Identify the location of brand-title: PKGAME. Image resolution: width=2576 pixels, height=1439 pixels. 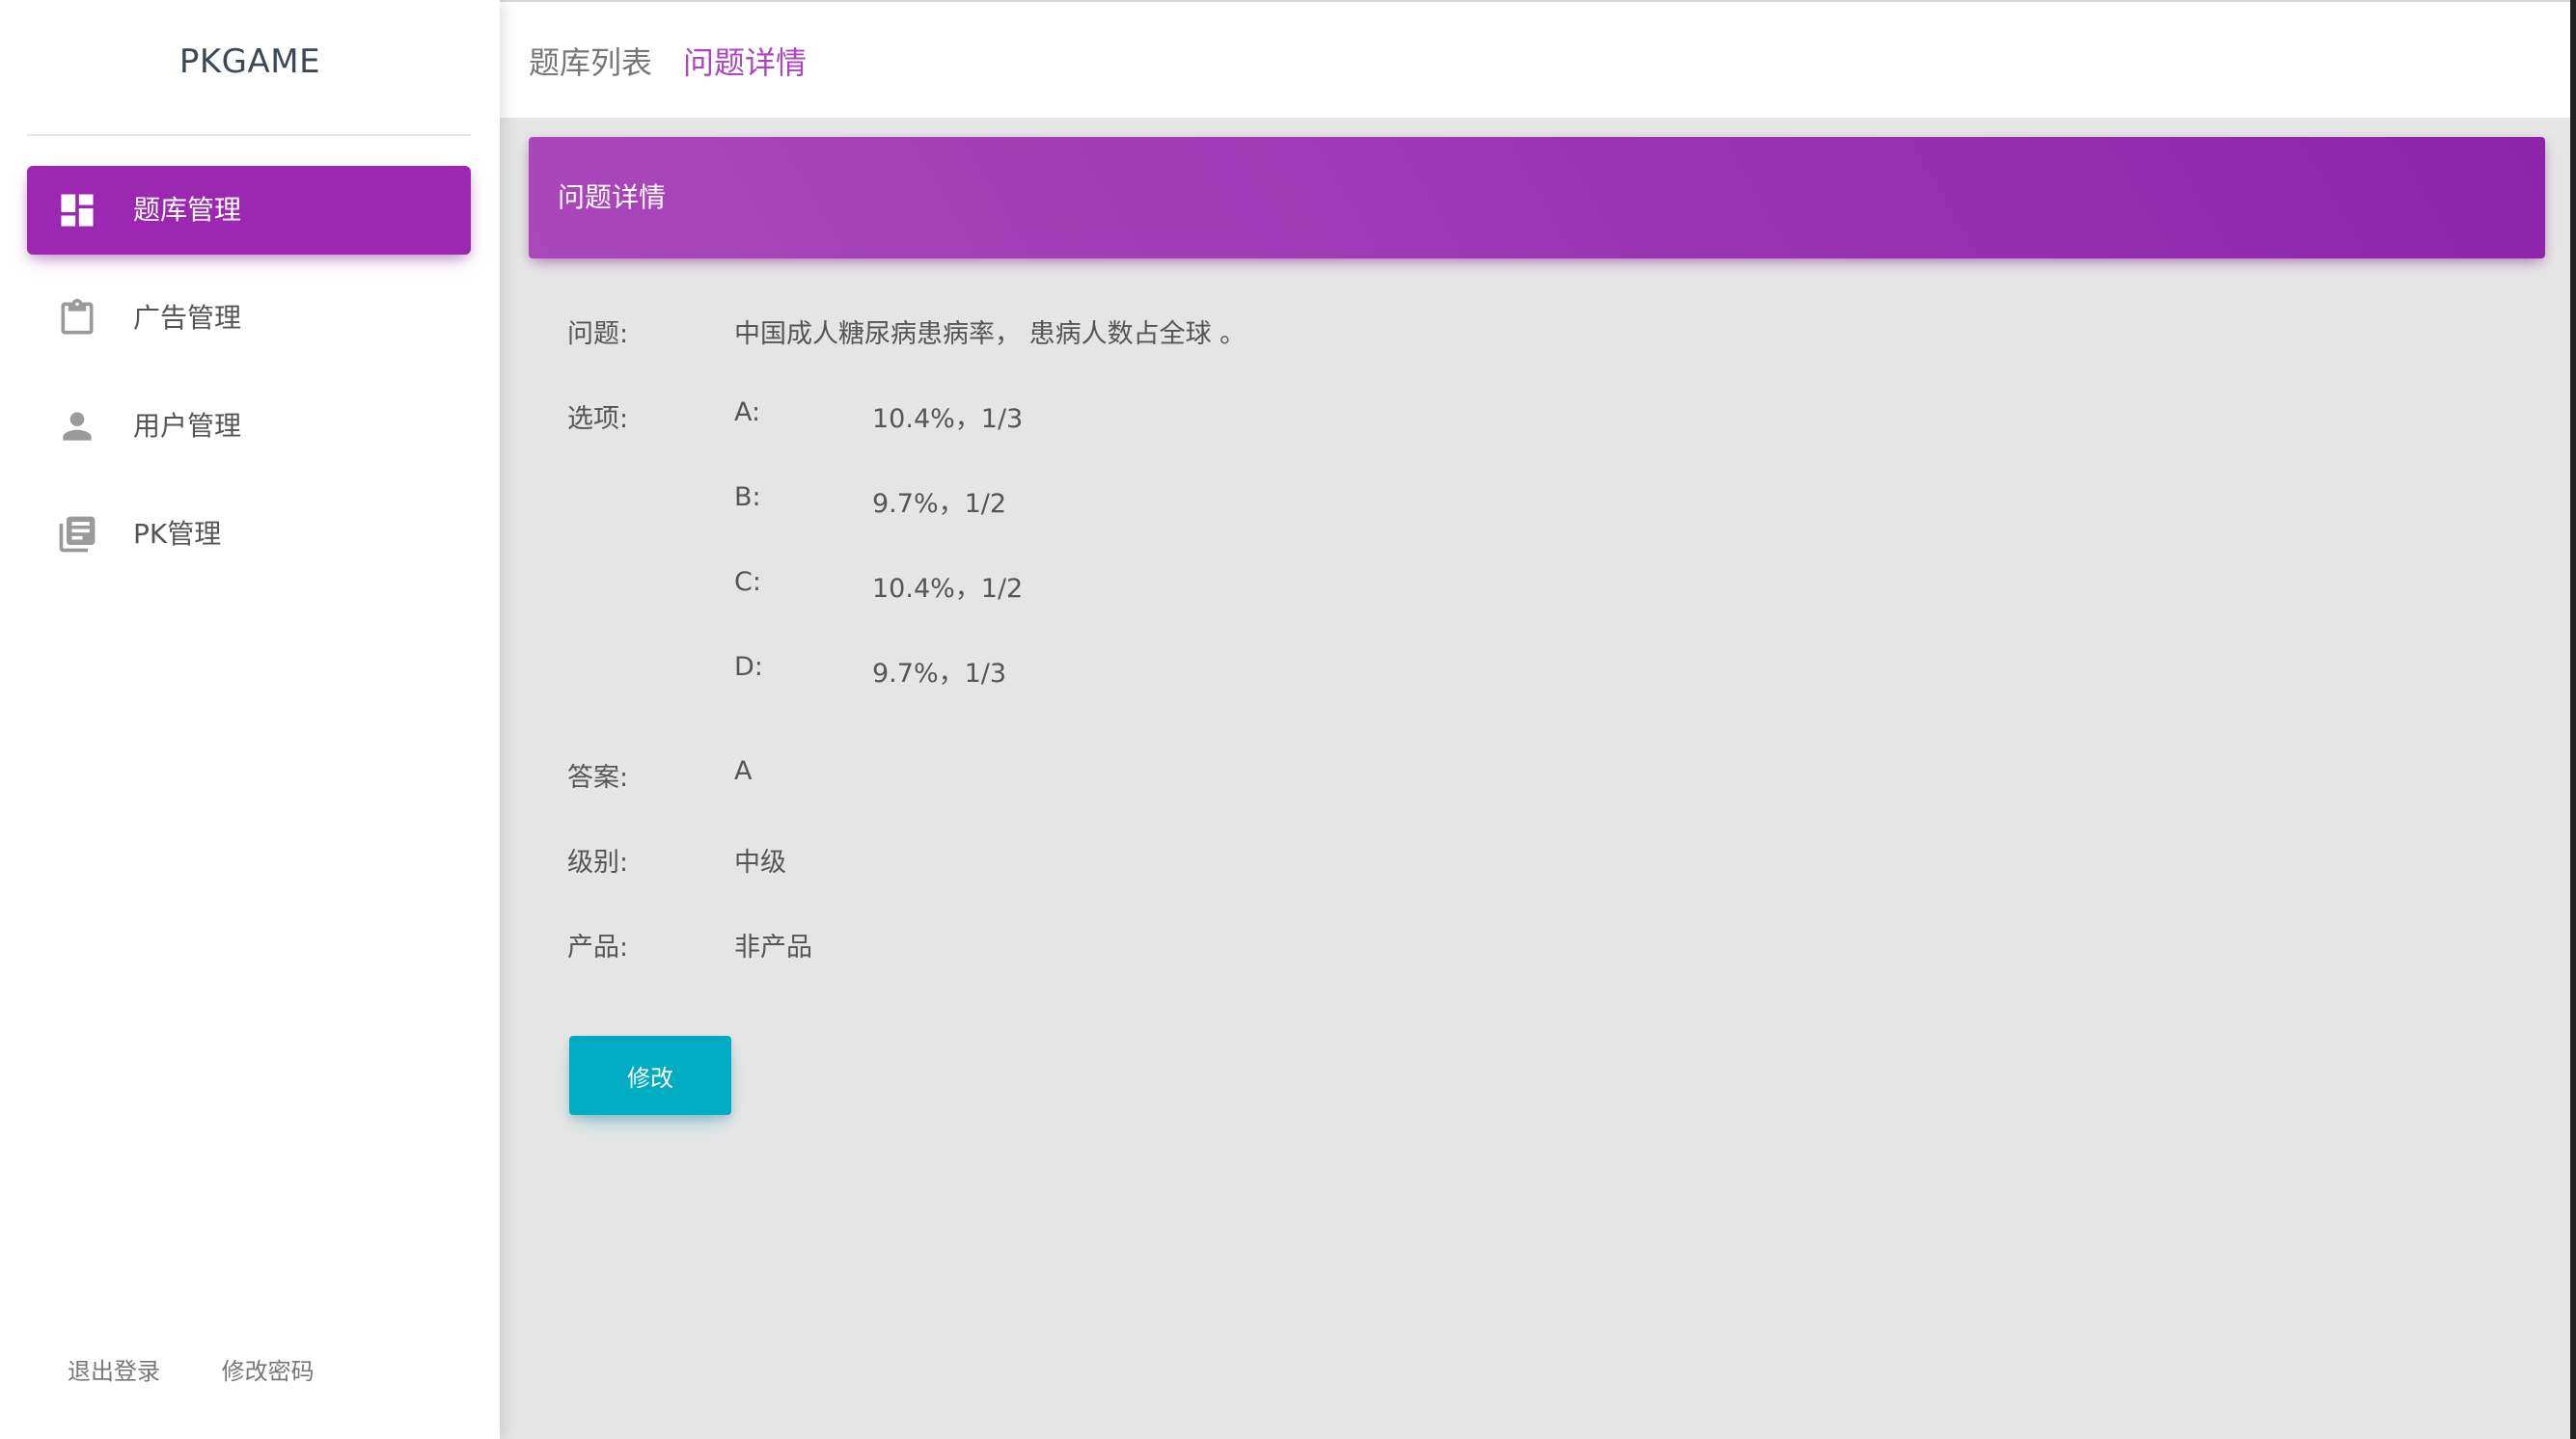
(249, 62).